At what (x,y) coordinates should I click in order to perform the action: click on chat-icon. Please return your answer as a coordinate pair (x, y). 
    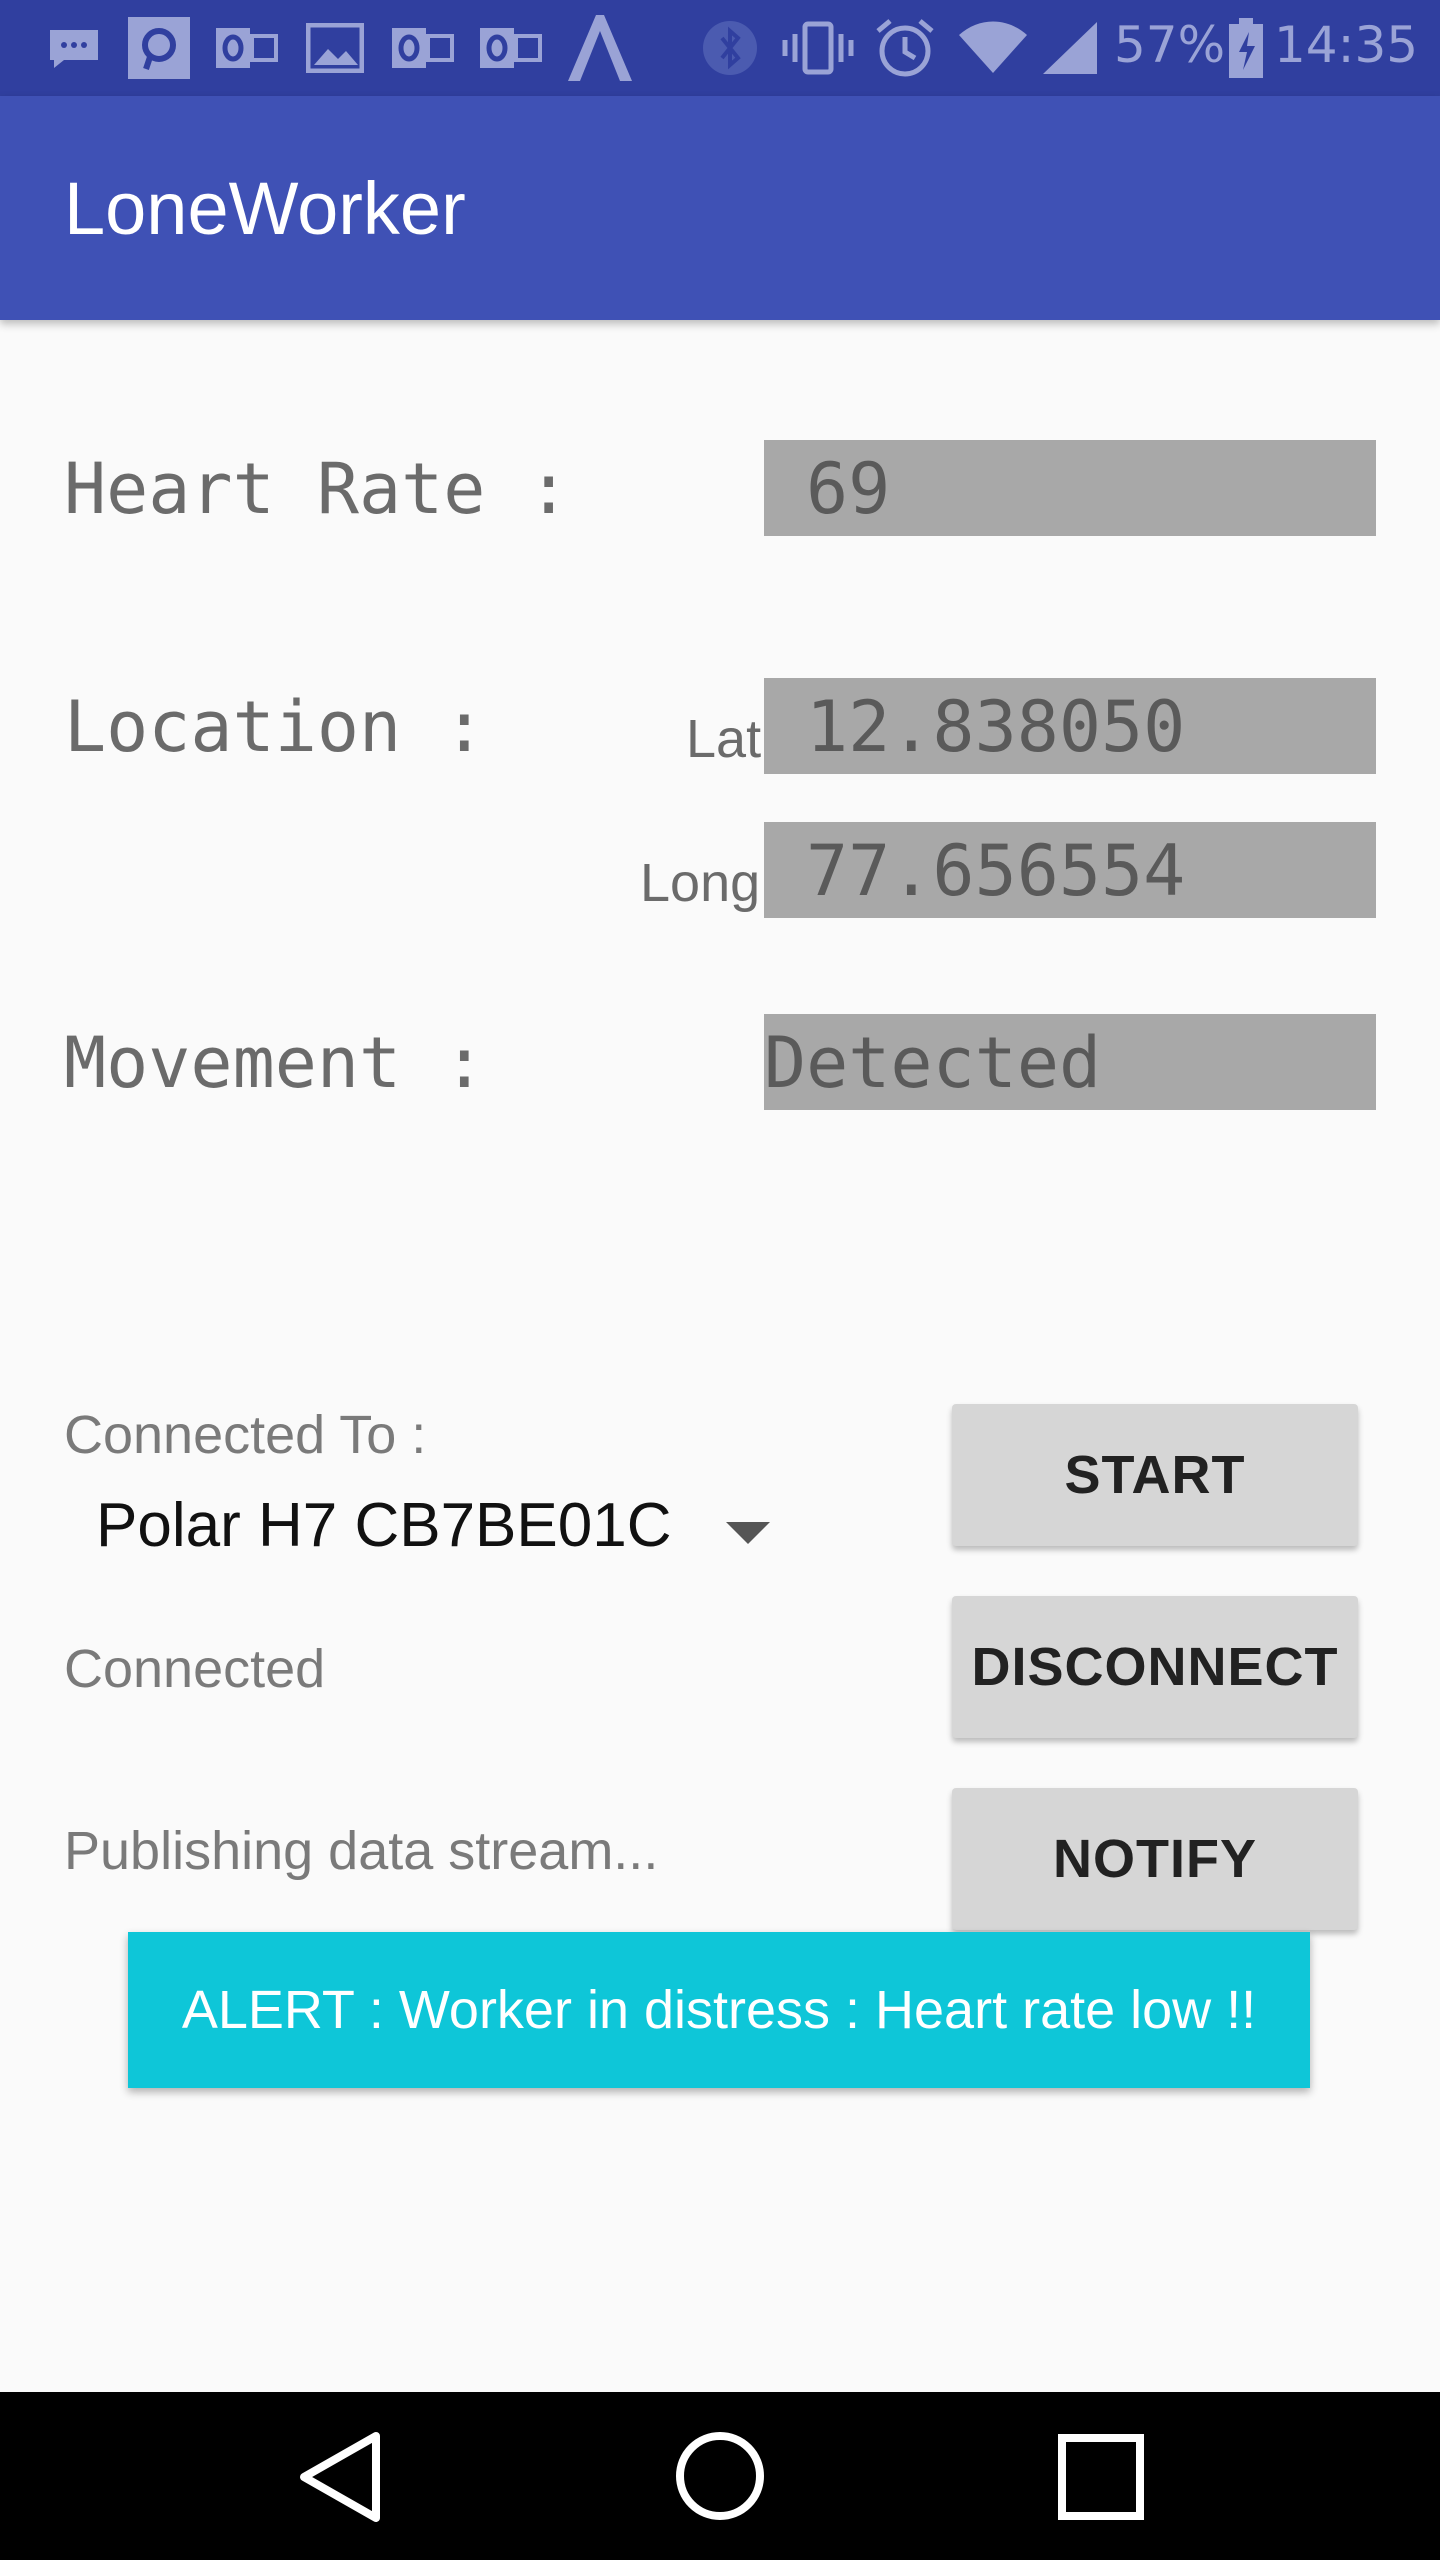
    Looking at the image, I should click on (74, 48).